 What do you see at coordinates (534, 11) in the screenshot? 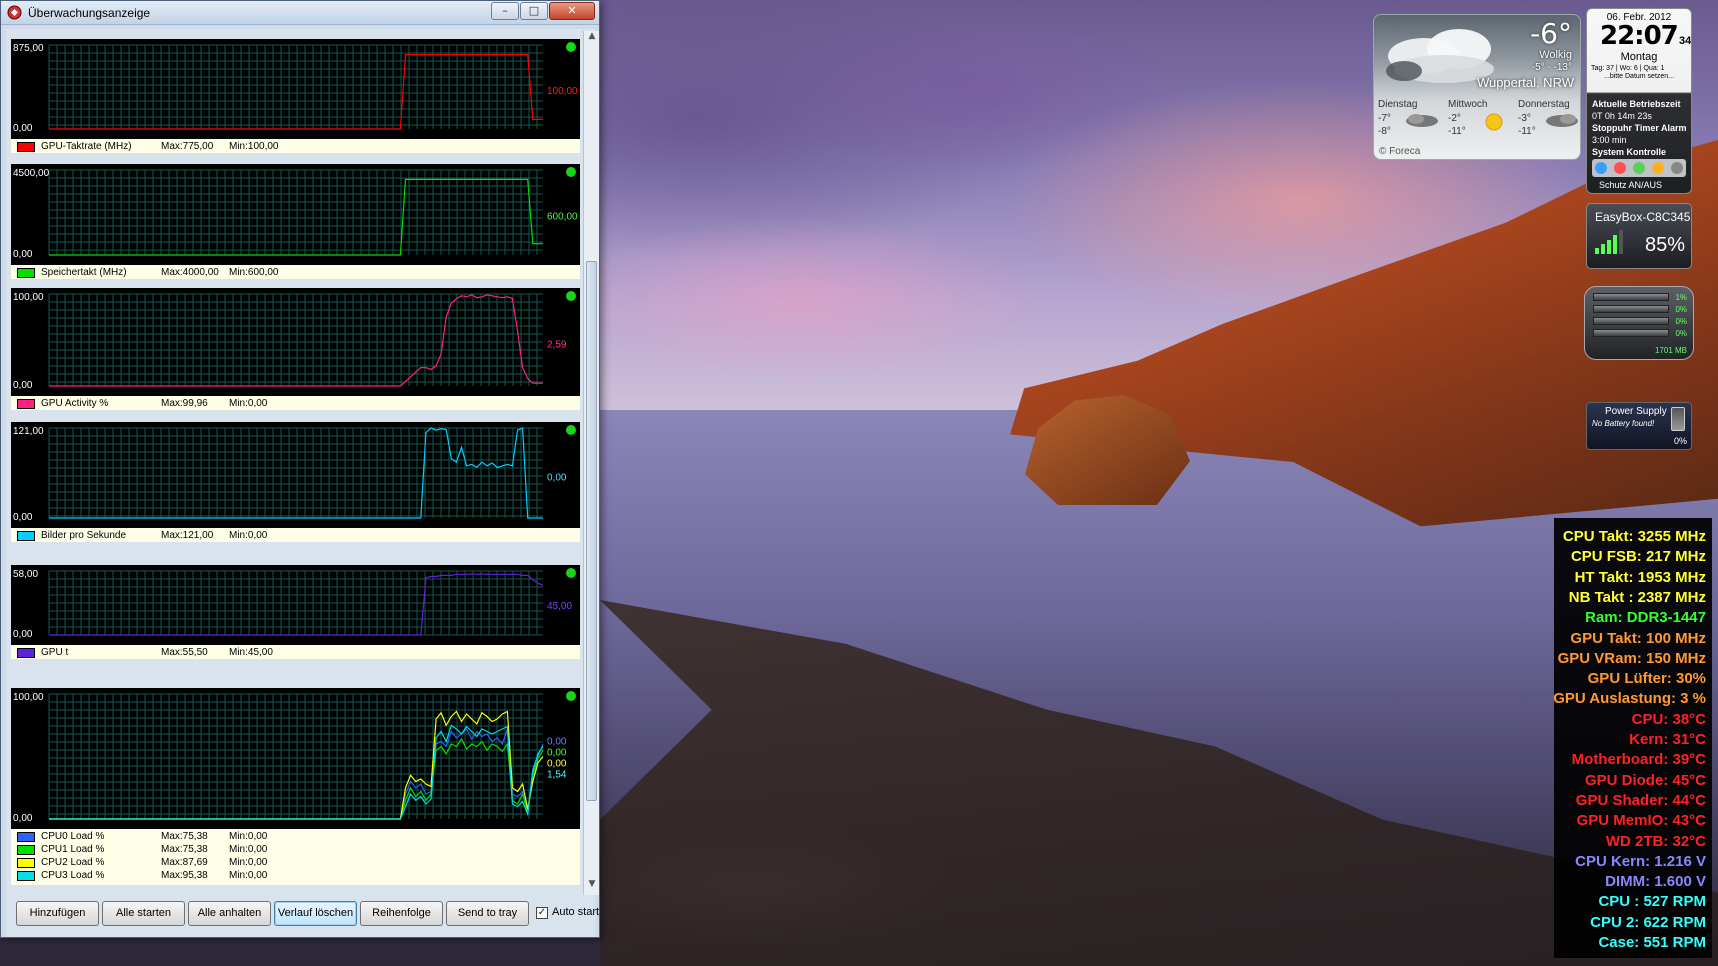
I see `maximize-button: □` at bounding box center [534, 11].